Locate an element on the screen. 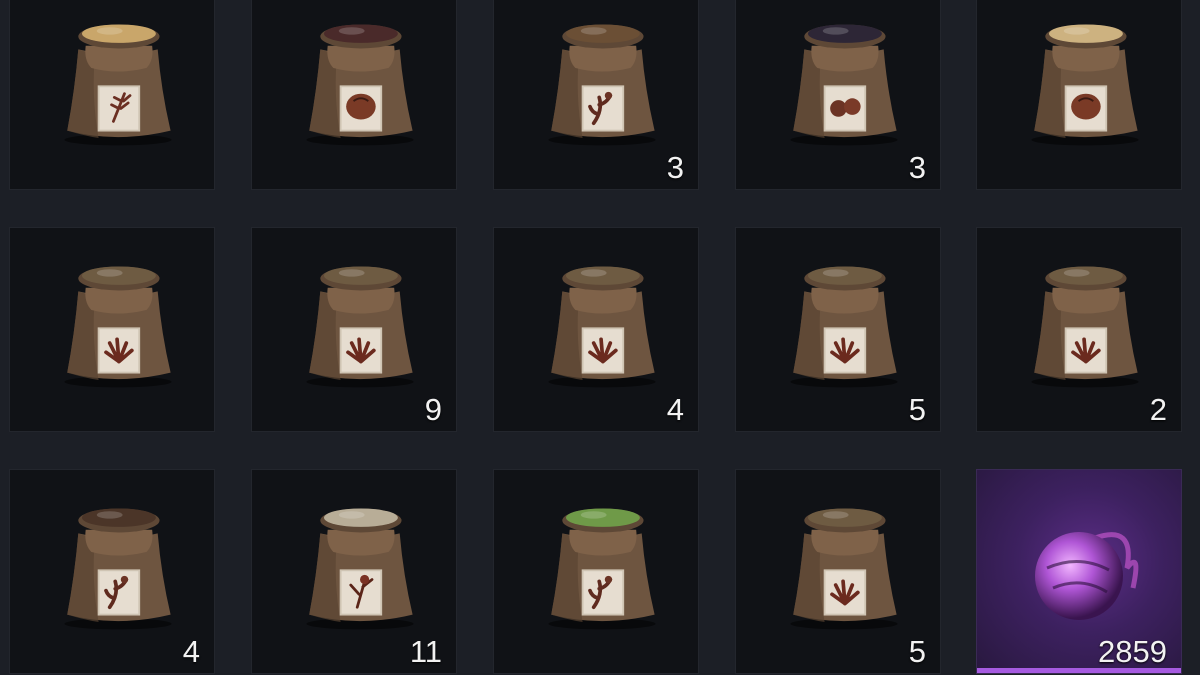  item-count: 9 is located at coordinates (433, 409).